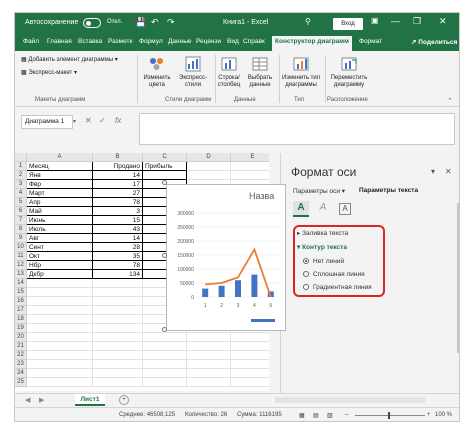 This screenshot has width=474, height=436. Describe the element at coordinates (21, 211) in the screenshot. I see `row-header: 6` at that location.